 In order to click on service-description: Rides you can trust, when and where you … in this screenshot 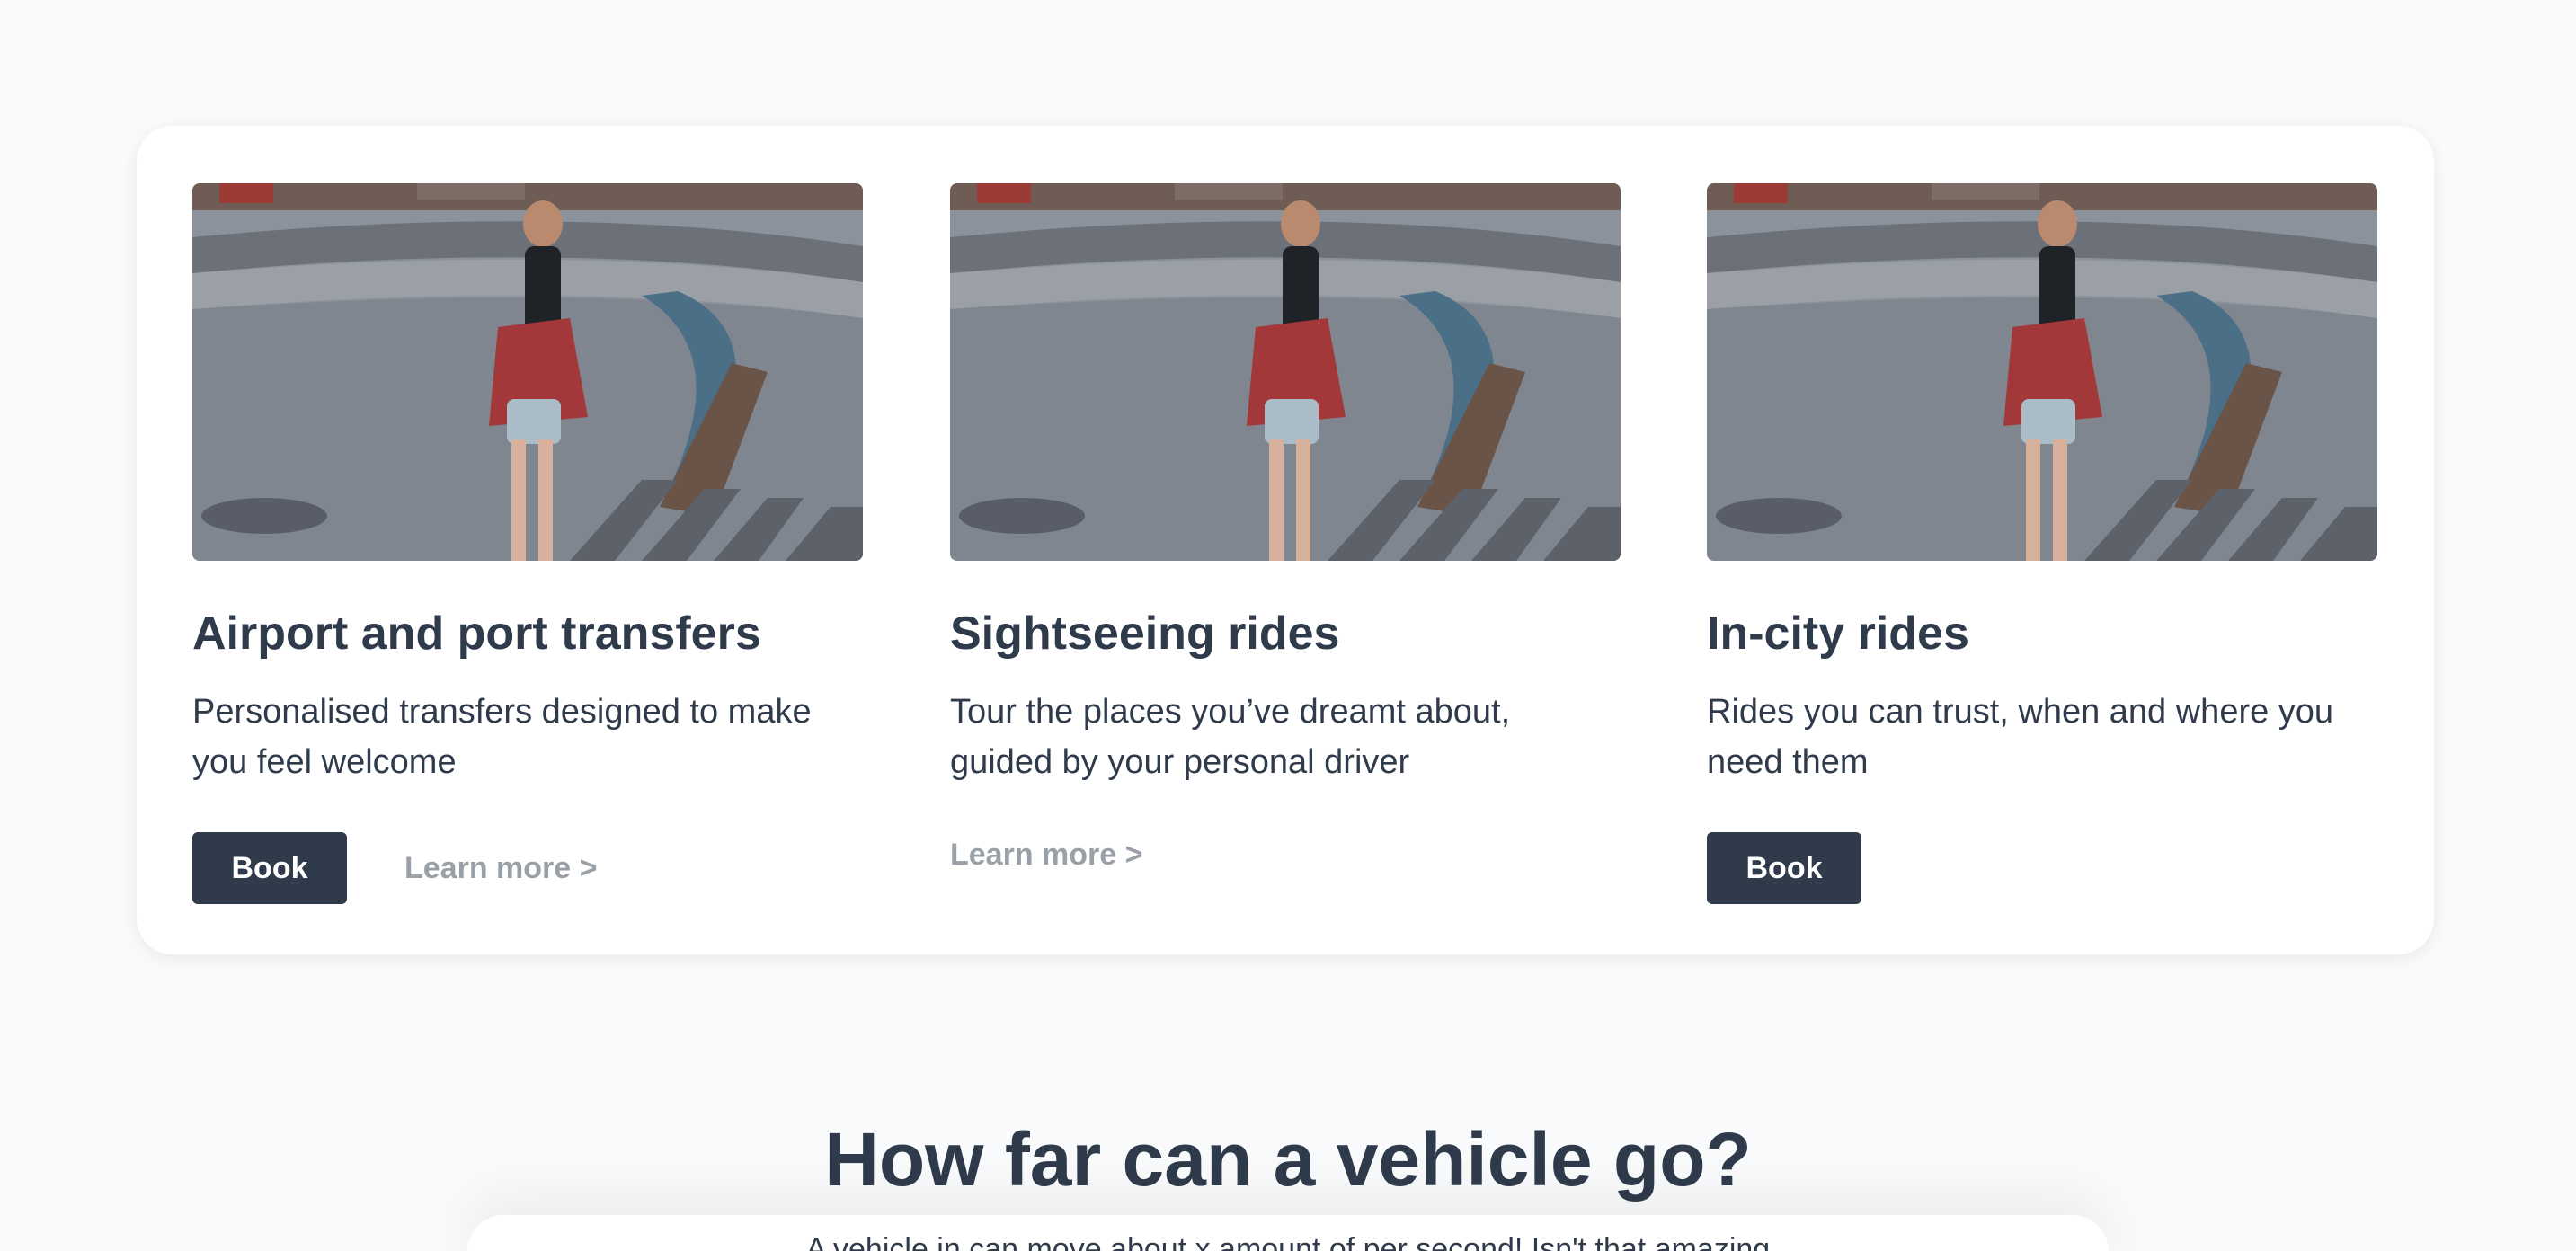, I will do `click(2020, 737)`.